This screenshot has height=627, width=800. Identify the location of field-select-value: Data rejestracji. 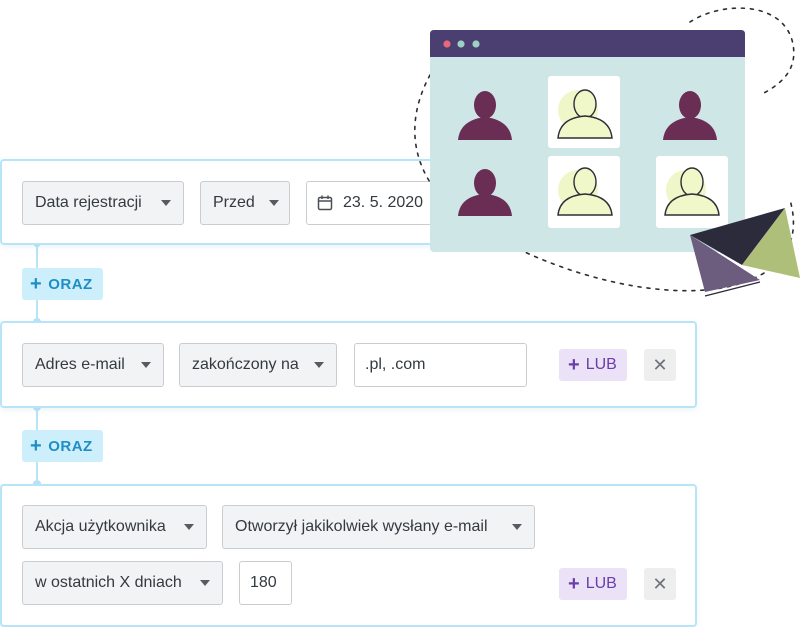
(88, 202).